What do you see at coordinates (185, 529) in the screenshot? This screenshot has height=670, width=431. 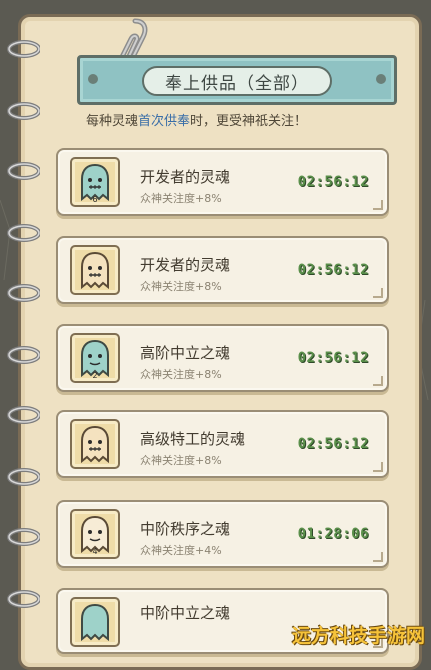 I see `soul-name: 中阶秩序之魂` at bounding box center [185, 529].